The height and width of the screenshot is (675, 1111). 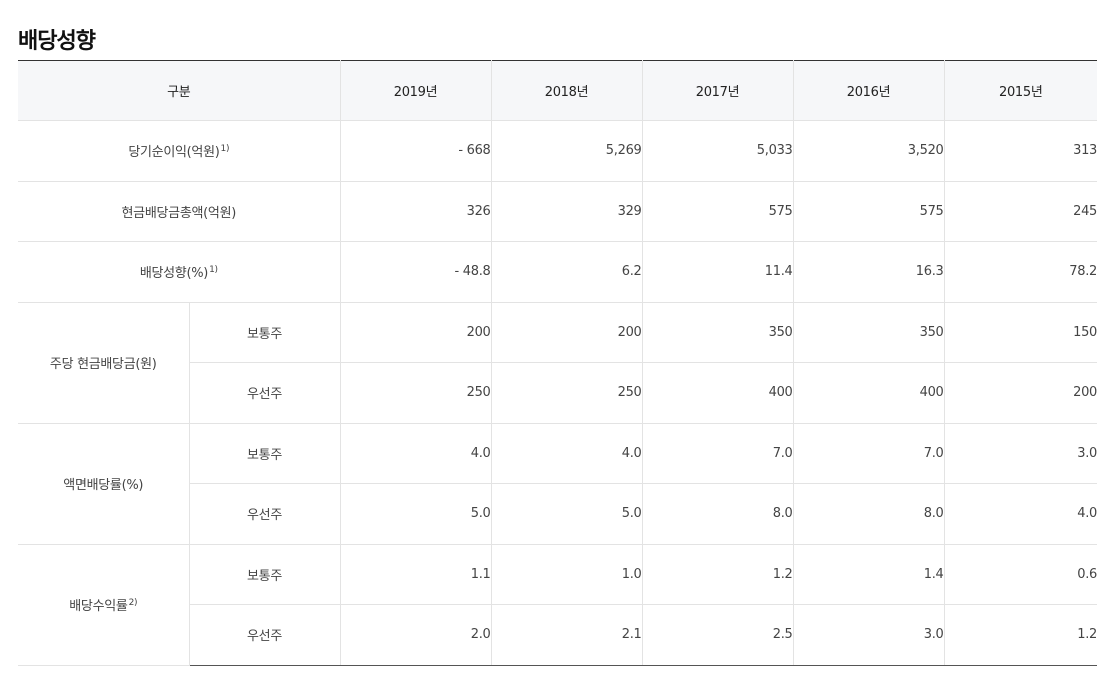 I want to click on table-cell: 6.2, so click(x=566, y=272).